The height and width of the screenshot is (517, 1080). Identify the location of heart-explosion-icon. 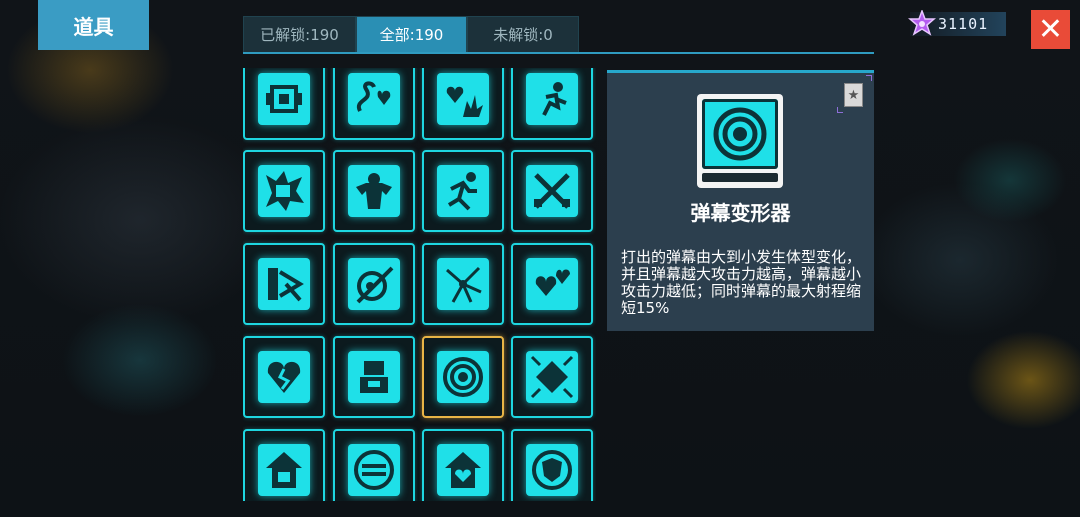
(464, 101).